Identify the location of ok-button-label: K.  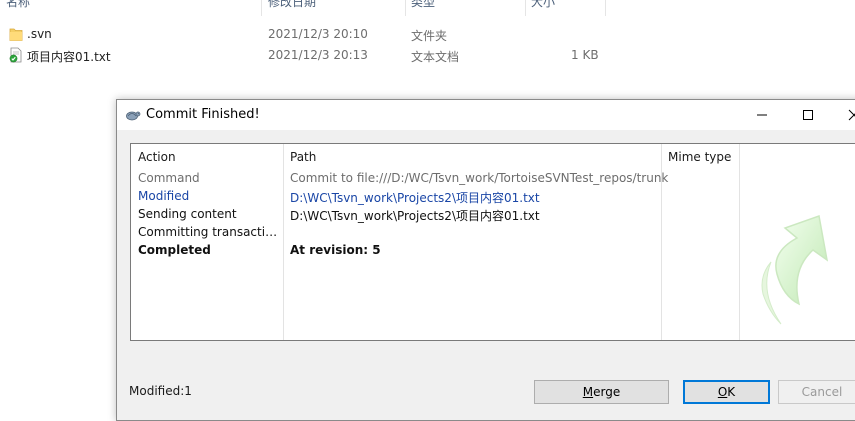
(731, 392).